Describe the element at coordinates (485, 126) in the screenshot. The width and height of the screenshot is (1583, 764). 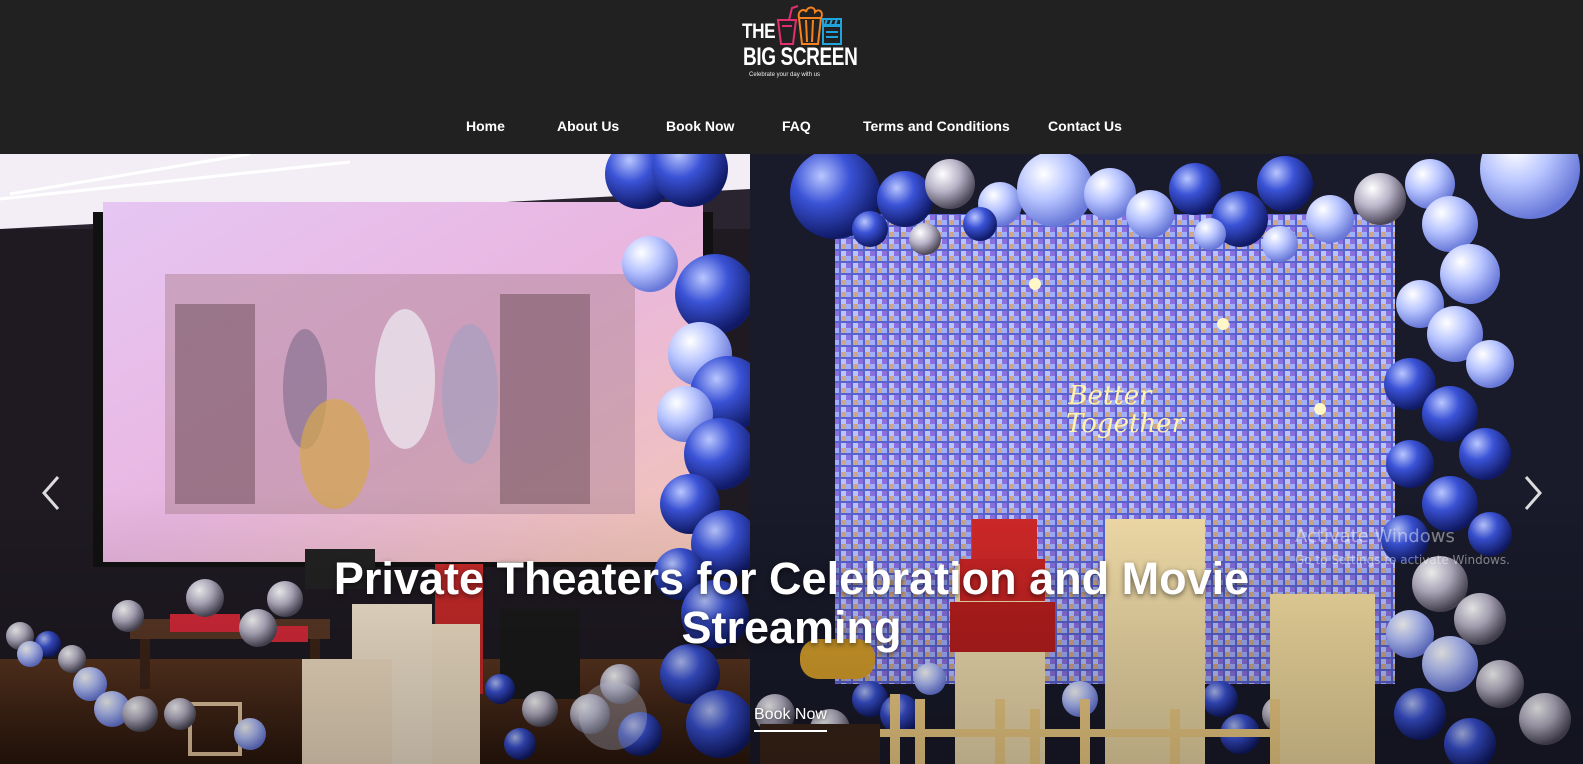
I see `nav-home: Home` at that location.